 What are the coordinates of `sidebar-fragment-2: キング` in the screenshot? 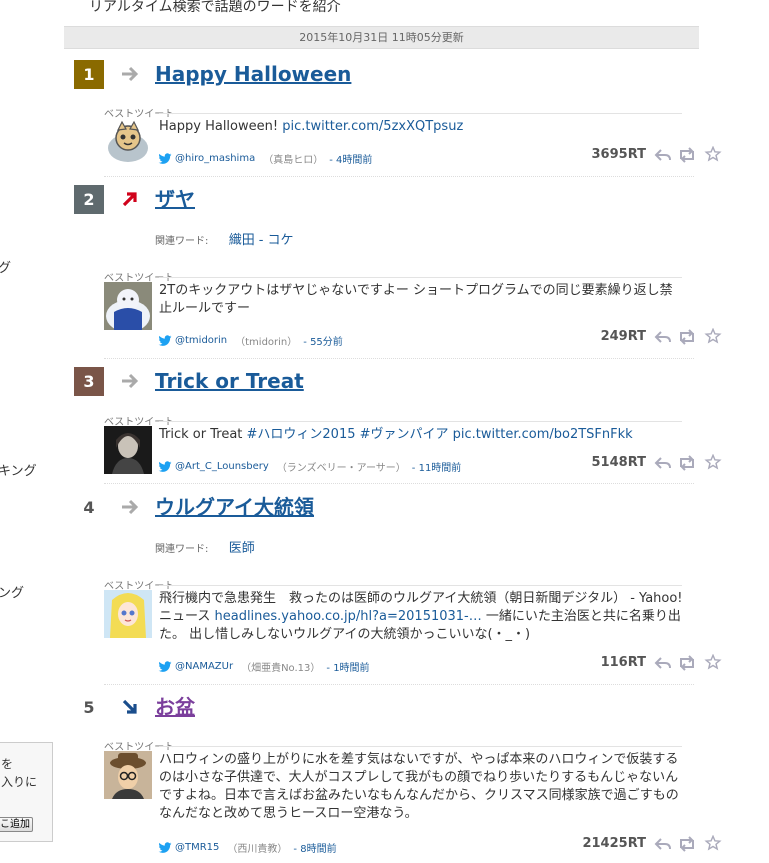 It's located at (18, 469).